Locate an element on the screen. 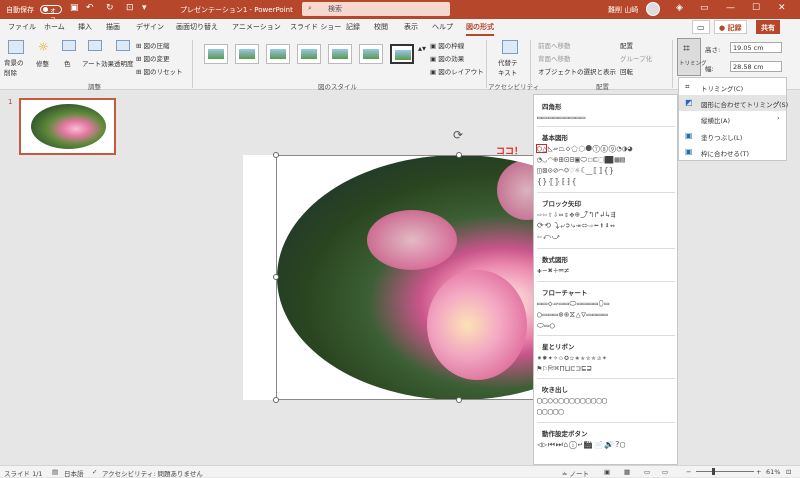 This screenshot has width=800, height=478. menu-crop-to-shape: ◩ 図形に合わせてトリミング(S) › is located at coordinates (733, 103).